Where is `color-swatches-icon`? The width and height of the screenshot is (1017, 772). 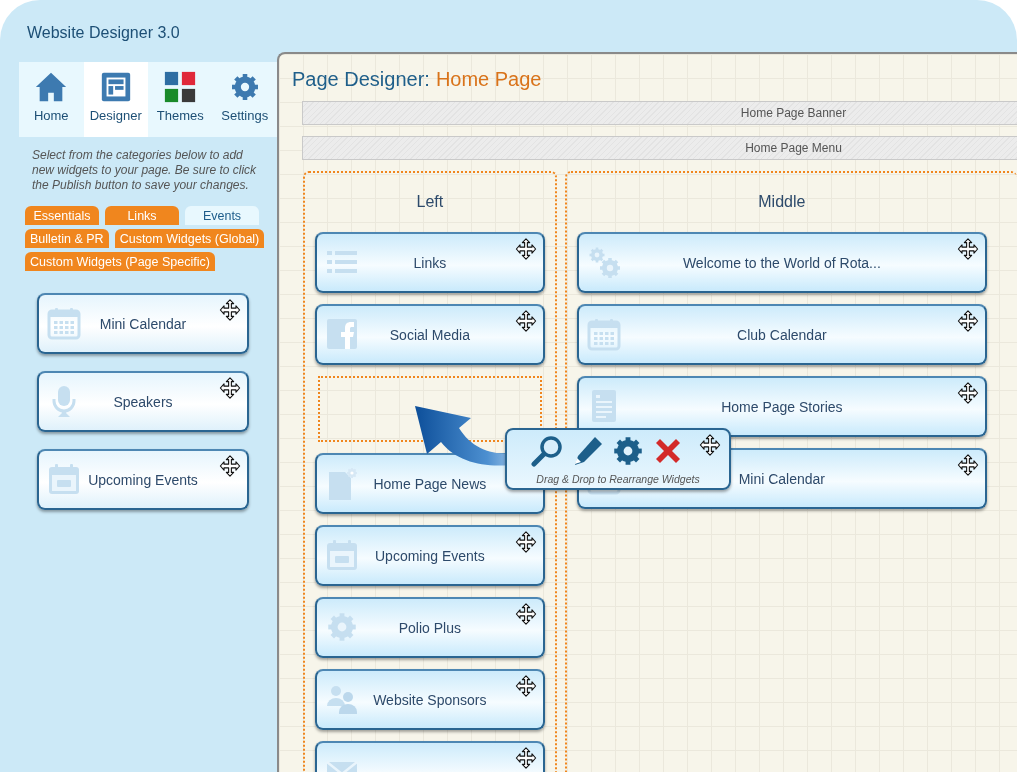 color-swatches-icon is located at coordinates (180, 87).